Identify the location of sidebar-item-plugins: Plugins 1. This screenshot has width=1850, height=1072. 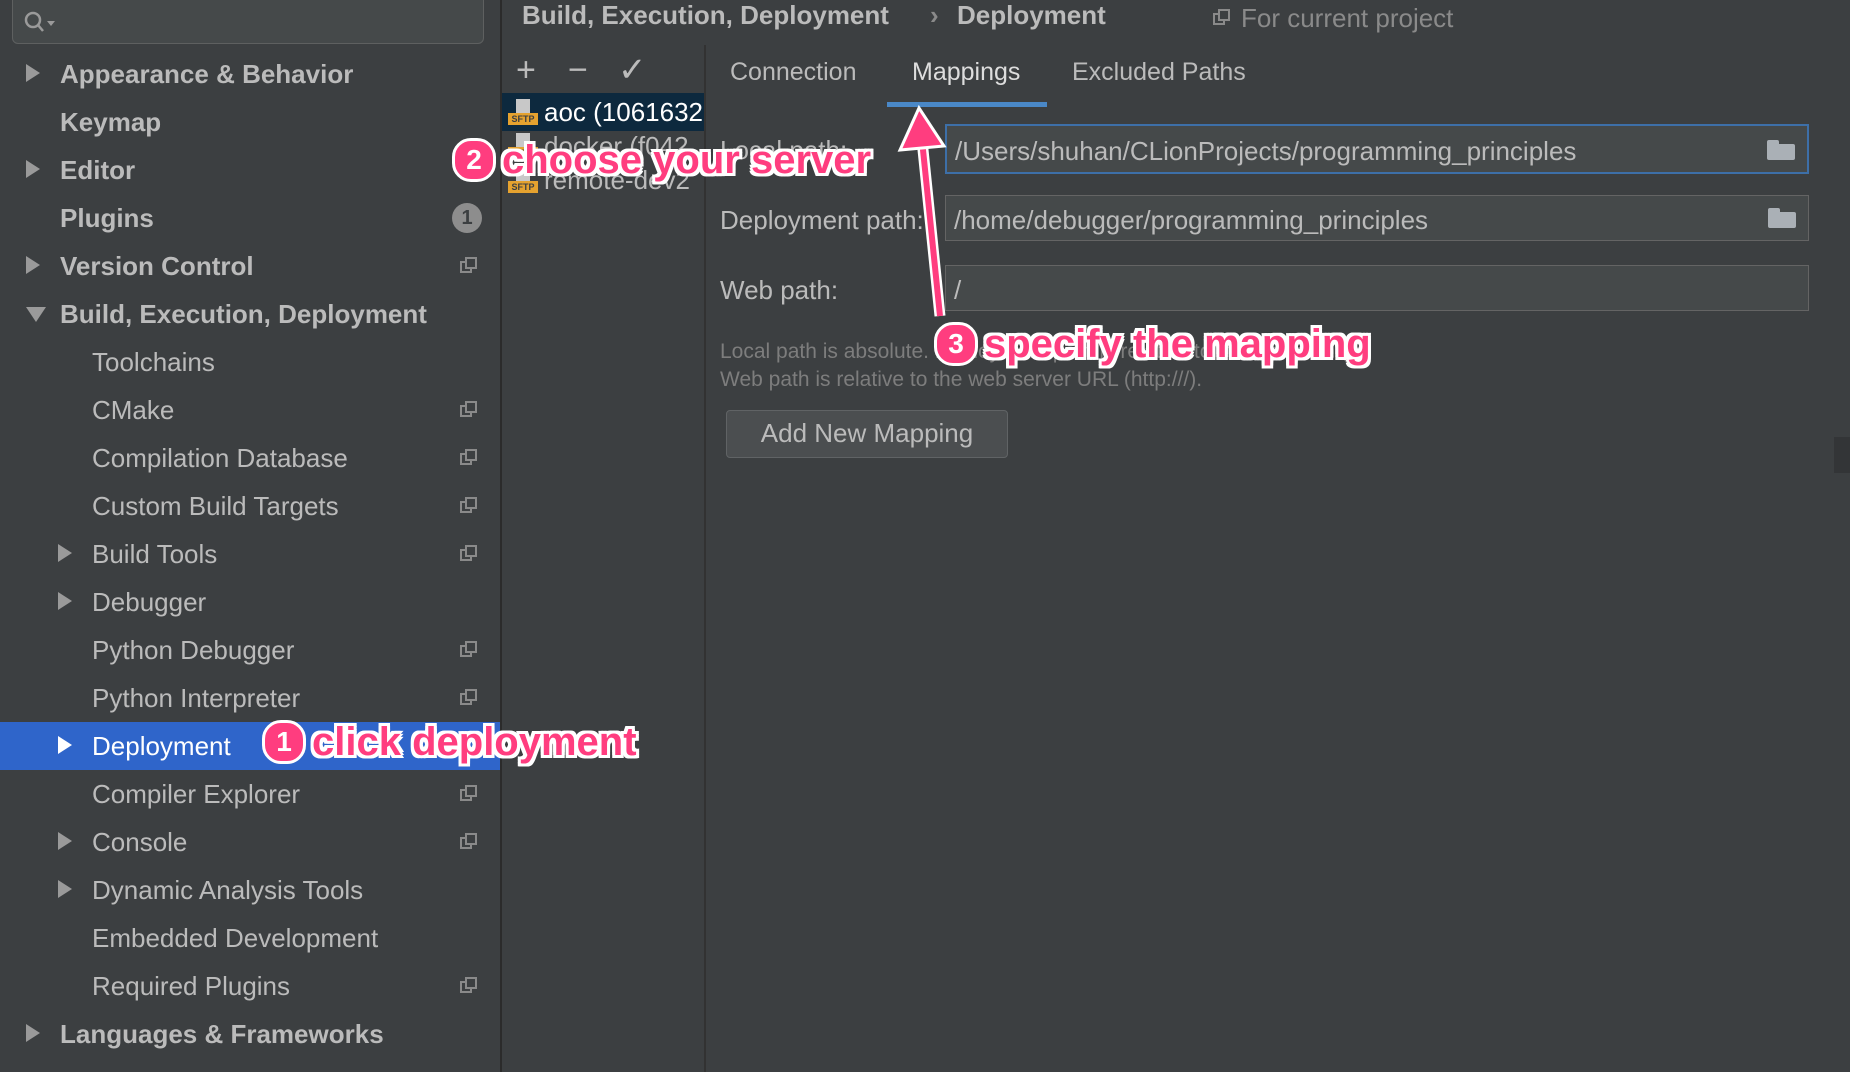
(250, 218).